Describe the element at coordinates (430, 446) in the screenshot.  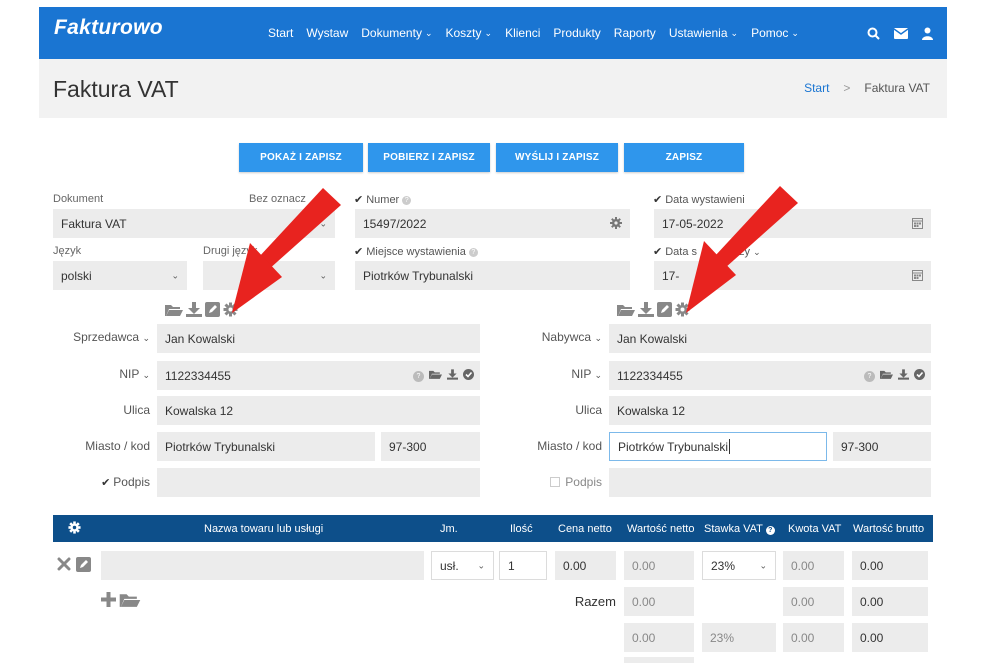
I see `seller-postal-input: 97-300` at that location.